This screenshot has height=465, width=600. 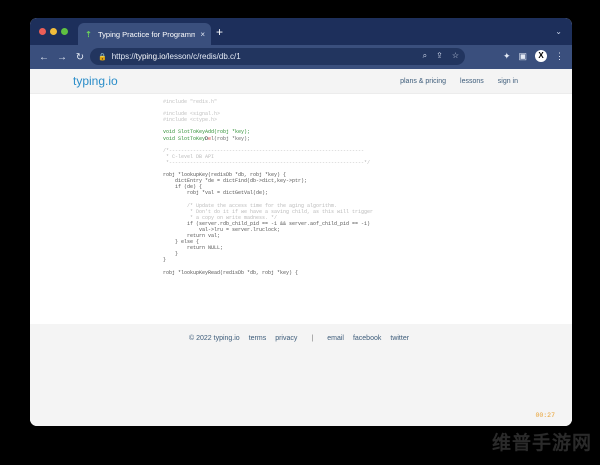 I want to click on url-text: https://typing.io/lesson/c/redis/db.c/1, so click(x=176, y=56).